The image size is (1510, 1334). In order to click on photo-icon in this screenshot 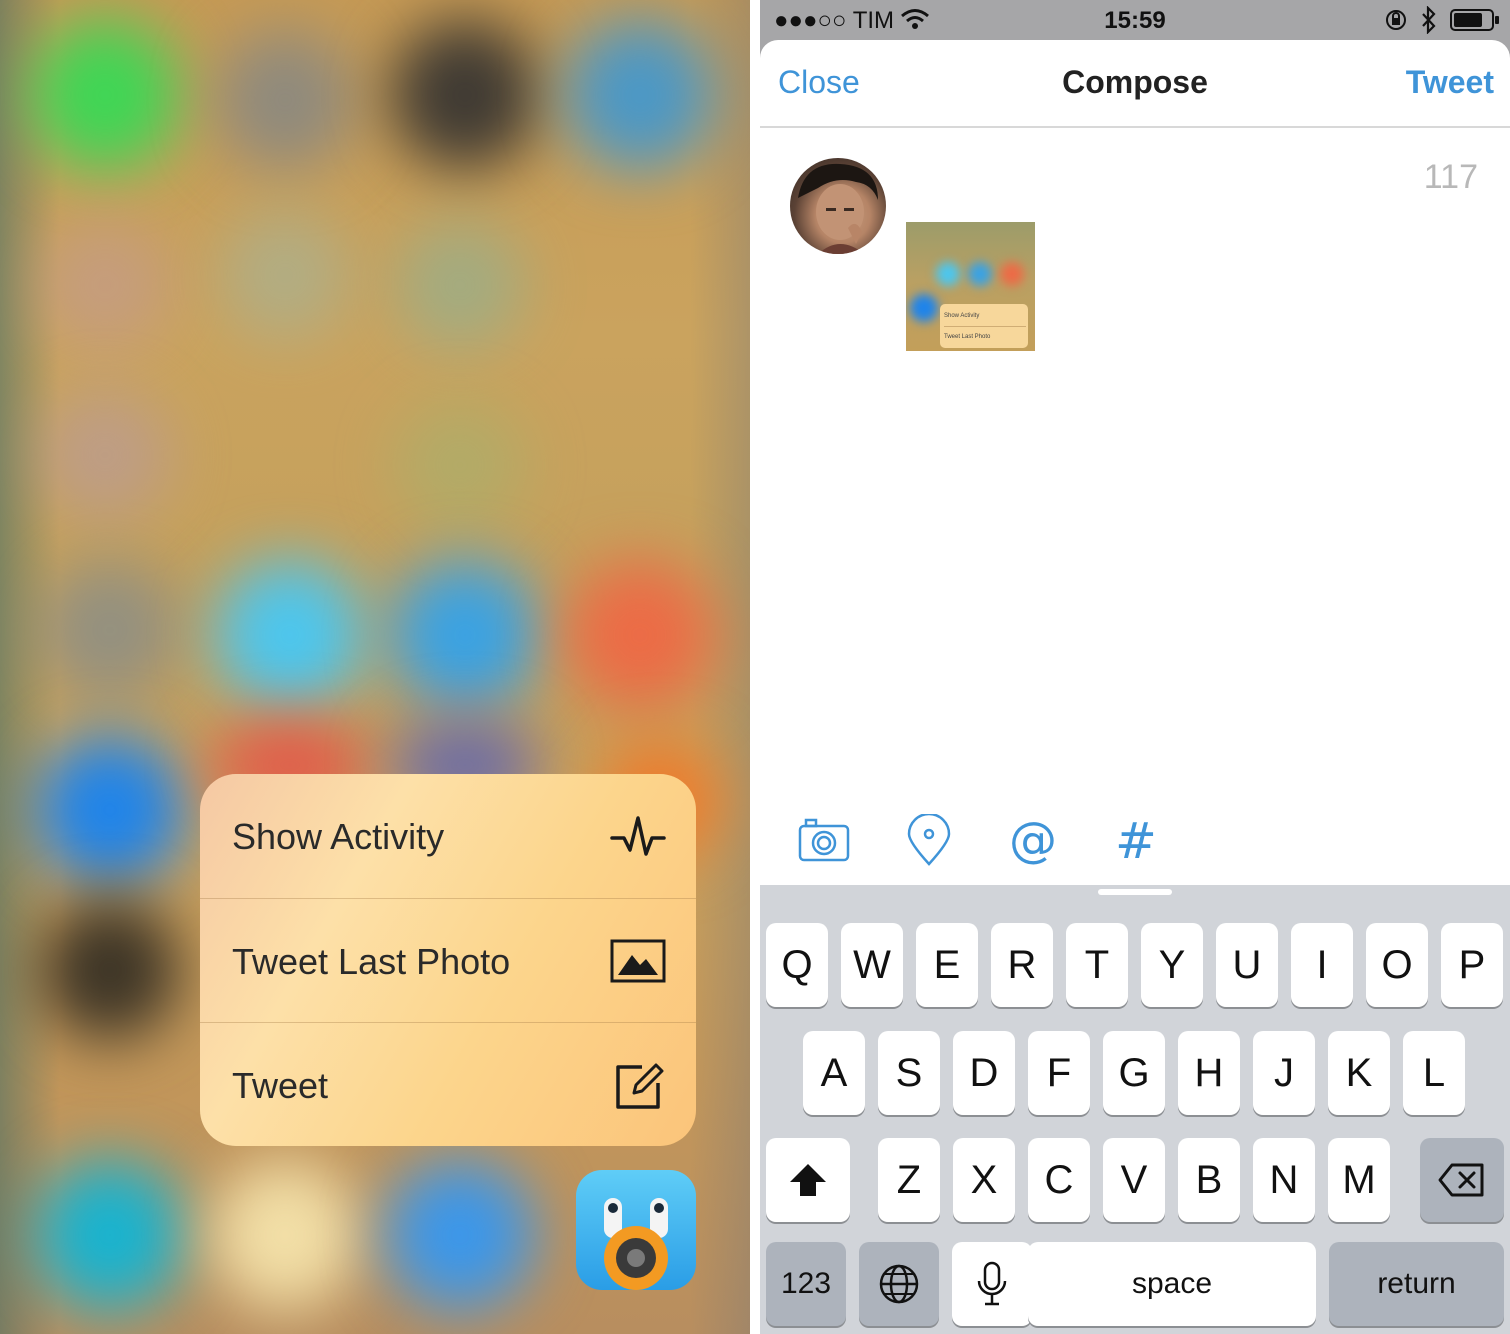, I will do `click(638, 961)`.